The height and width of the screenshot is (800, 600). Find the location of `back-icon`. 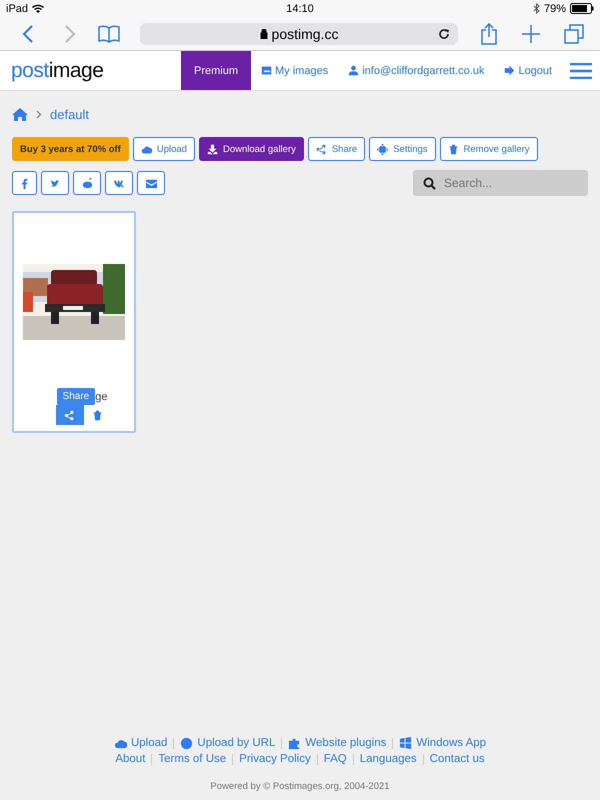

back-icon is located at coordinates (28, 33).